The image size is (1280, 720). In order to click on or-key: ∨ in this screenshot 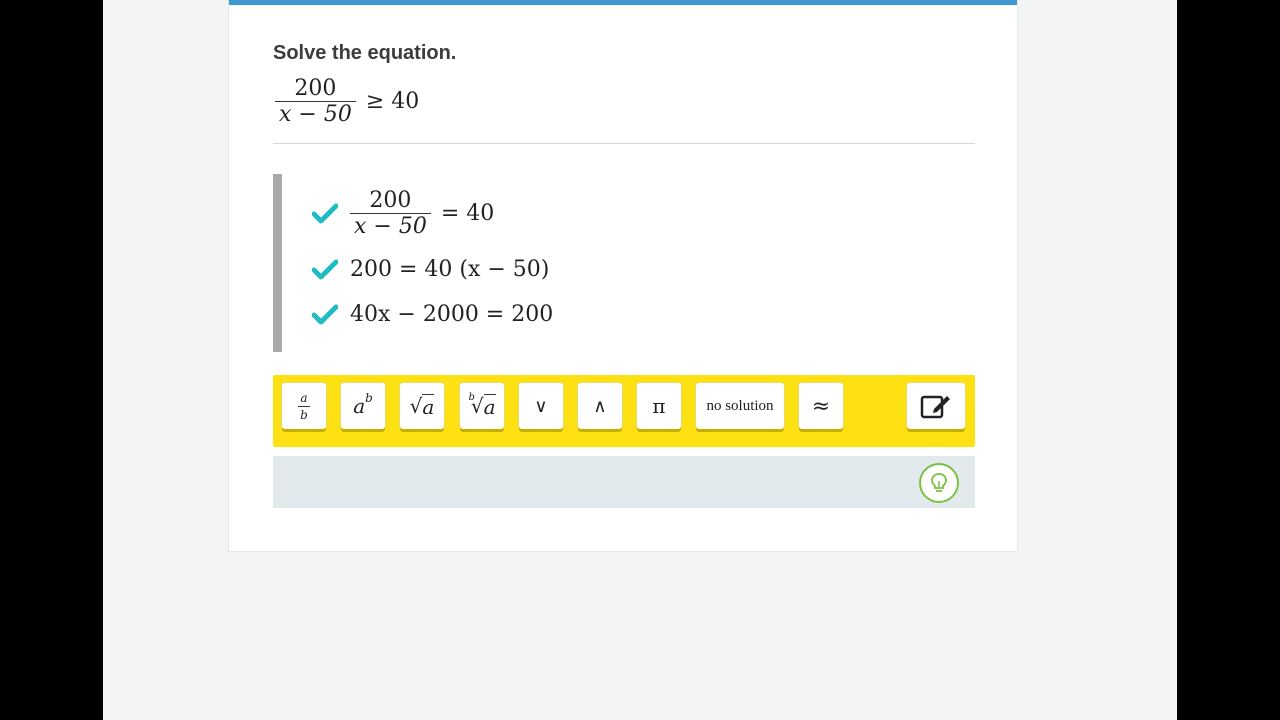, I will do `click(541, 406)`.